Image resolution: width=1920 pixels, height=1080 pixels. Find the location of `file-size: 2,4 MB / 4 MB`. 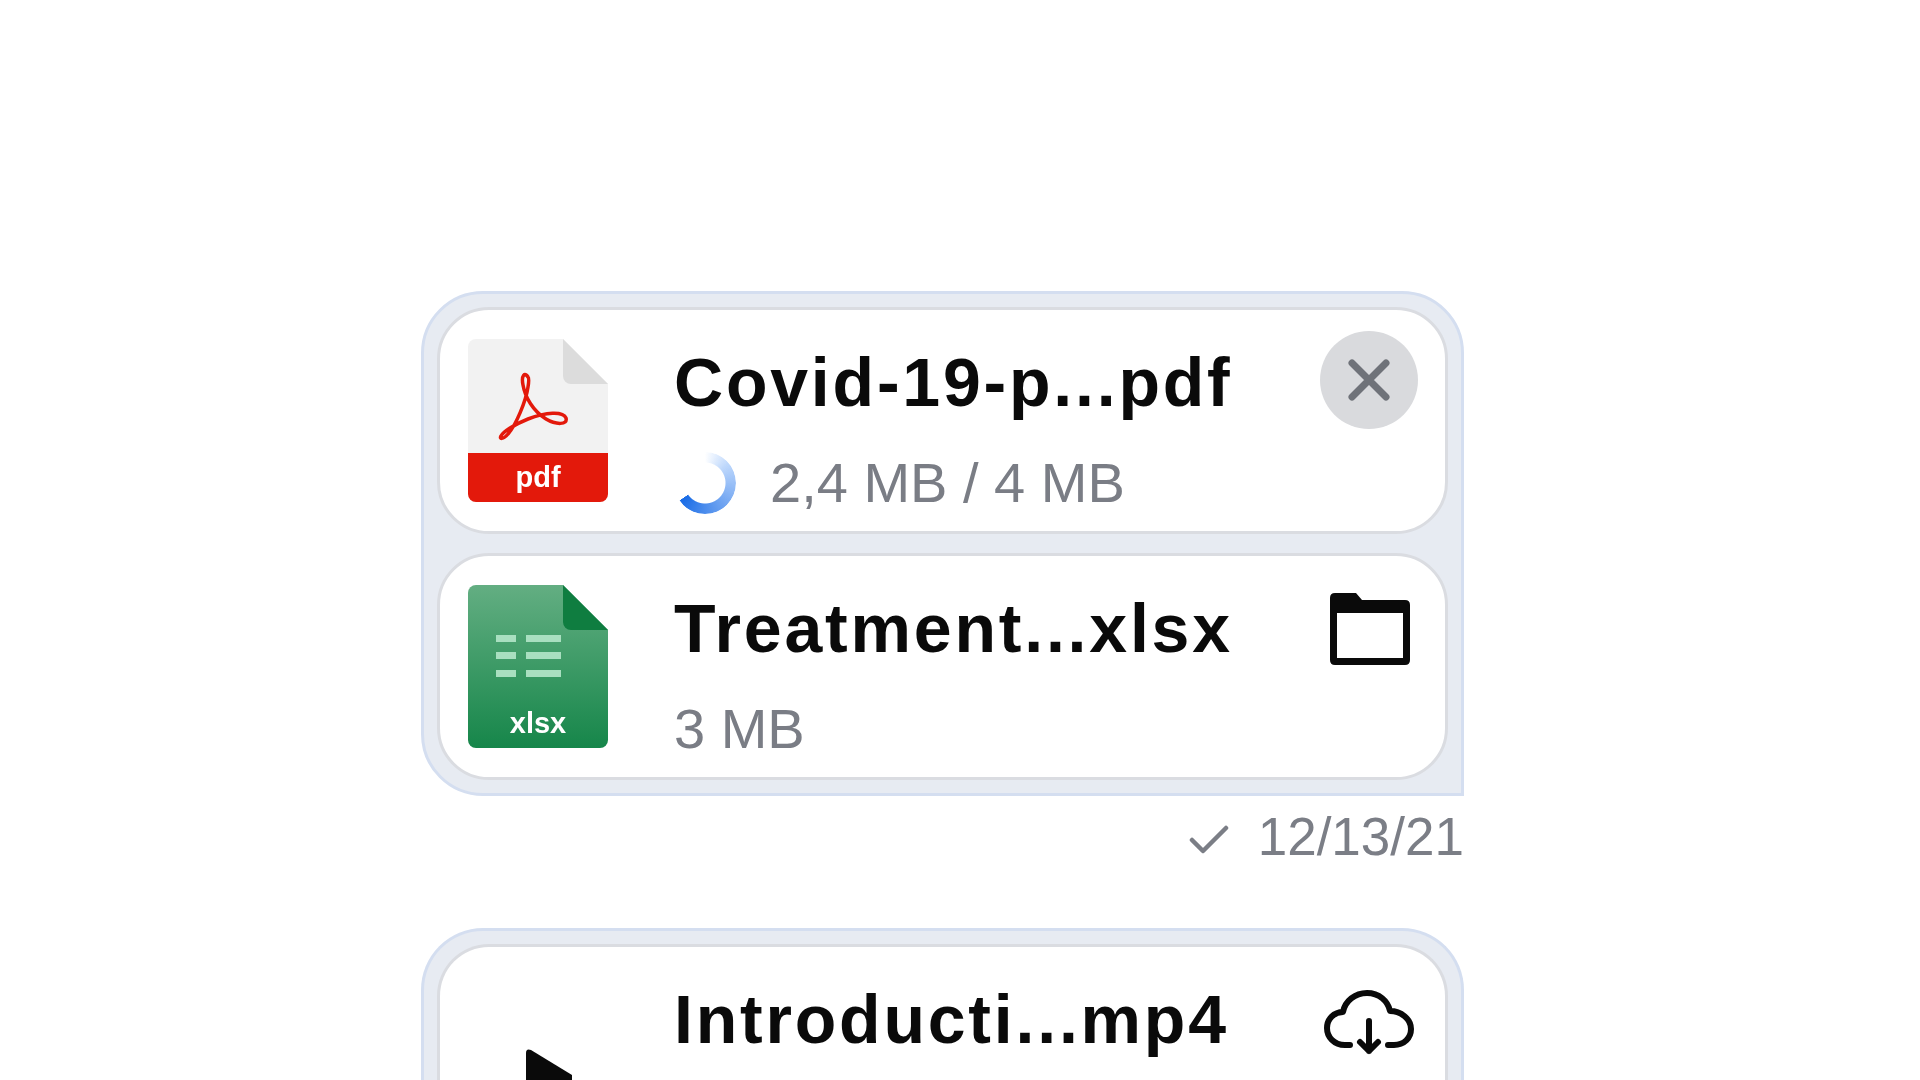

file-size: 2,4 MB / 4 MB is located at coordinates (947, 483).